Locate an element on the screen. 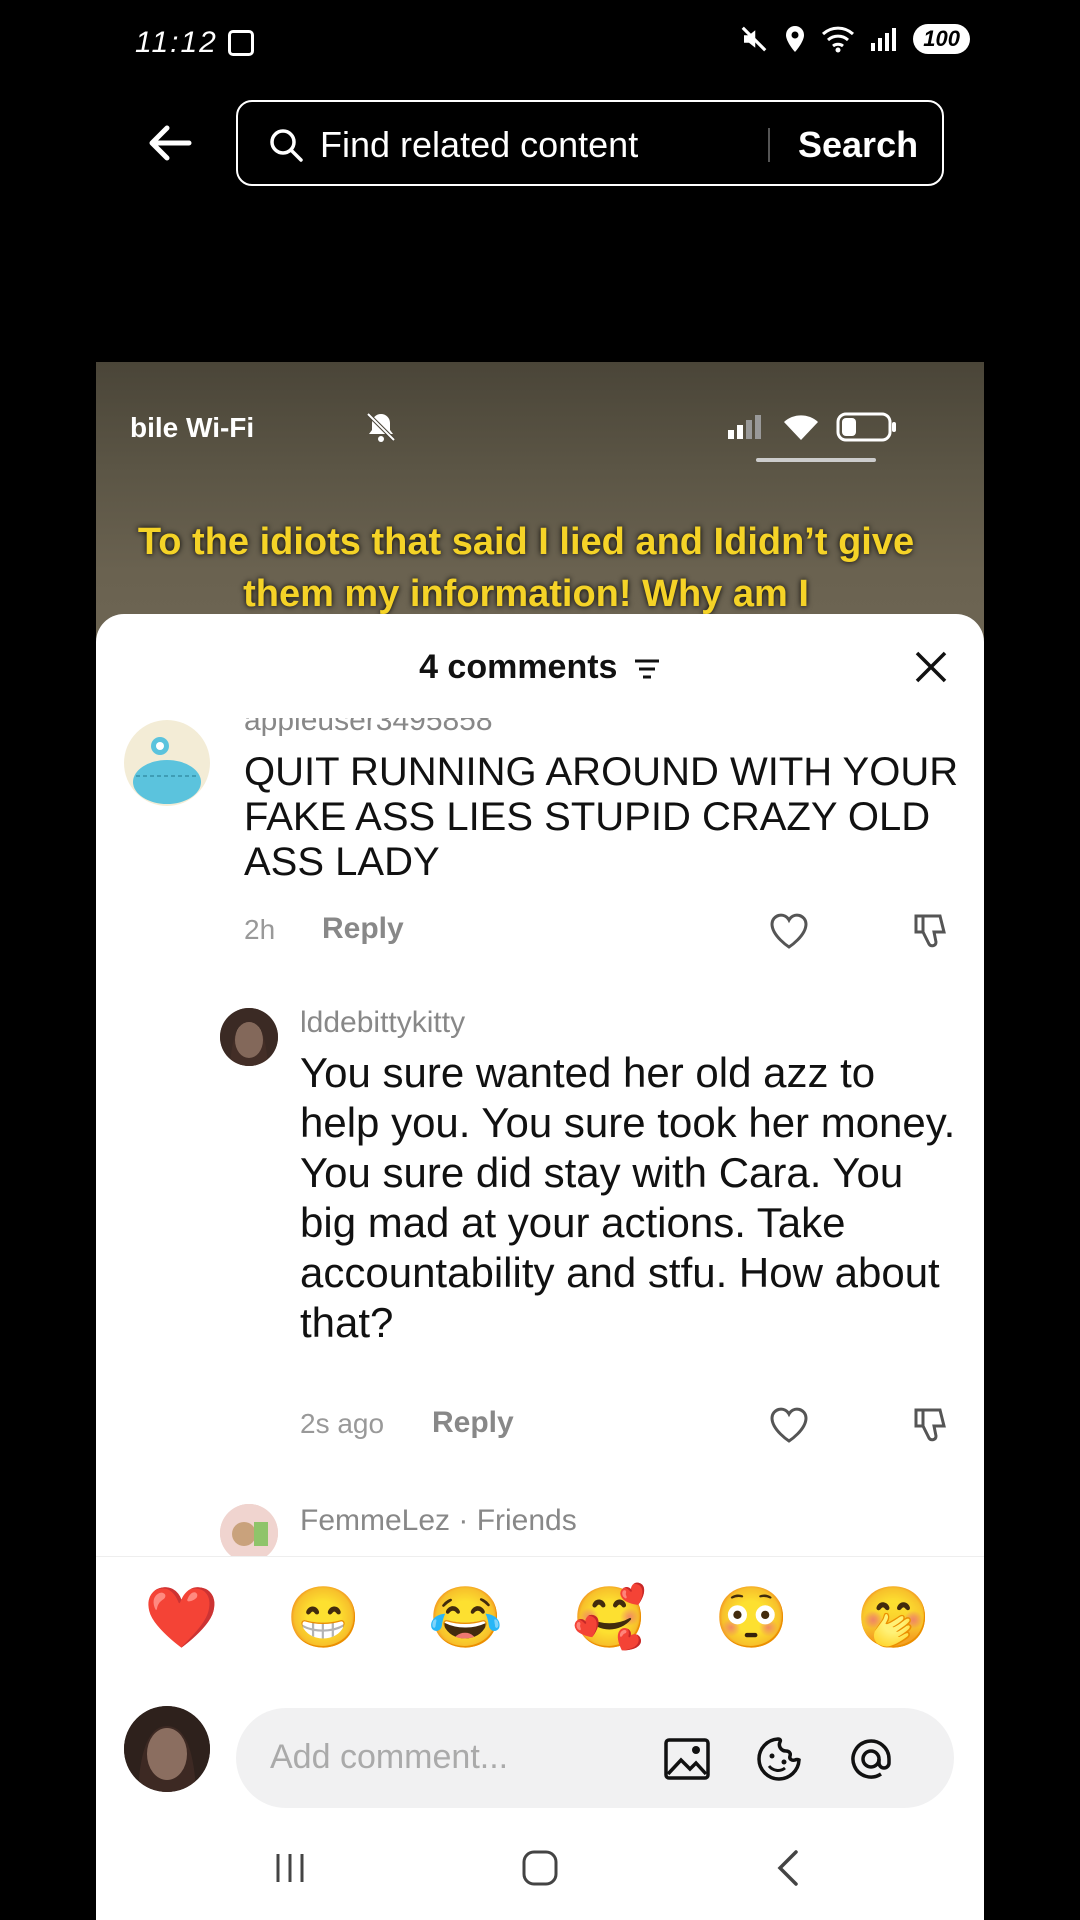  bell-muted-icon is located at coordinates (381, 427).